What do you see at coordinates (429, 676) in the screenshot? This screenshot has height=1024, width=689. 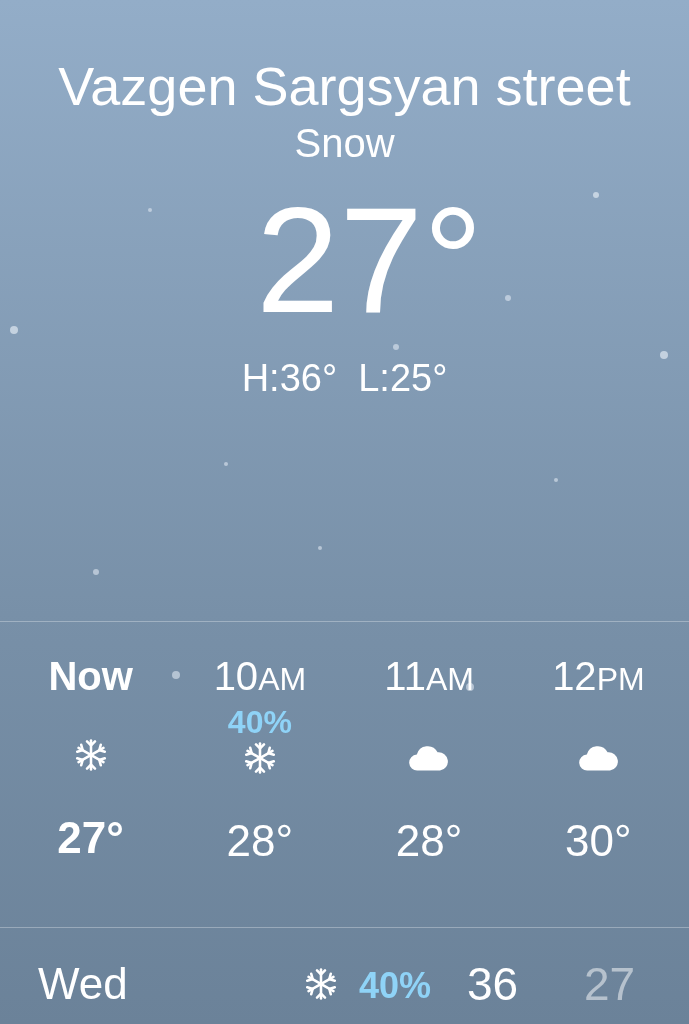 I see `hour-label: 11AM` at bounding box center [429, 676].